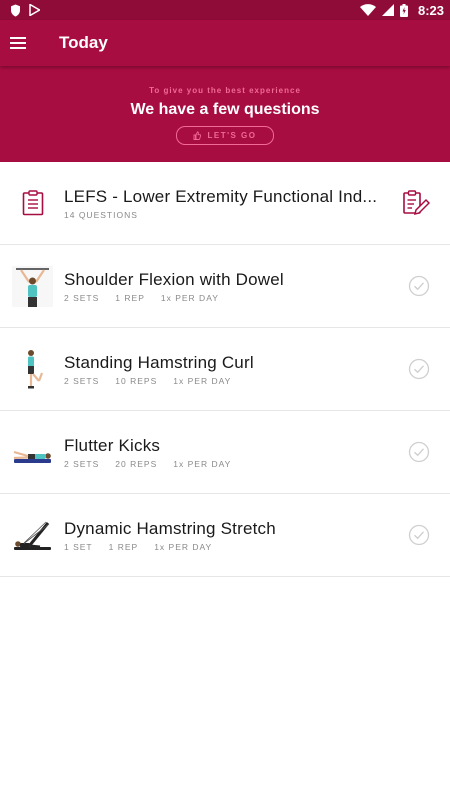  Describe the element at coordinates (430, 10) in the screenshot. I see `status-time: 8:23` at that location.